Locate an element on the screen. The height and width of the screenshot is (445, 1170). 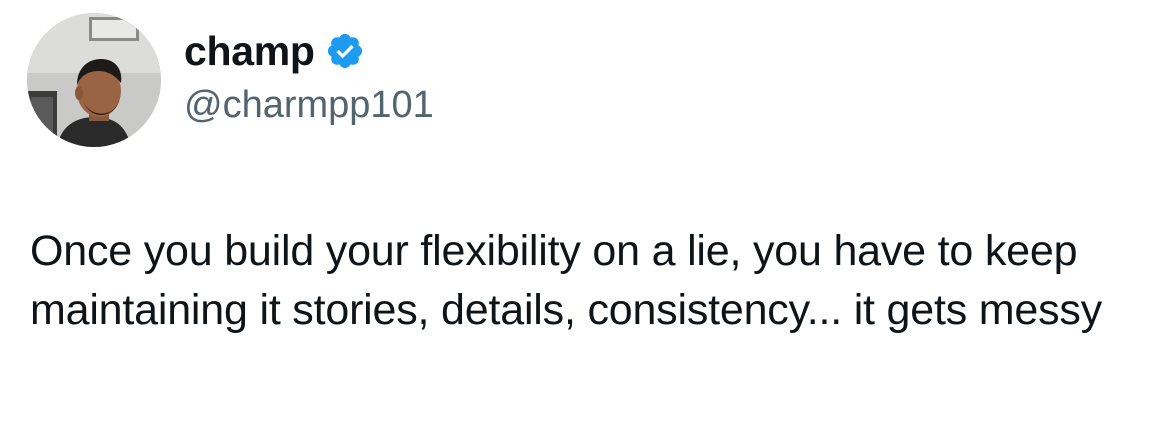
author-name-row: champ is located at coordinates (274, 51).